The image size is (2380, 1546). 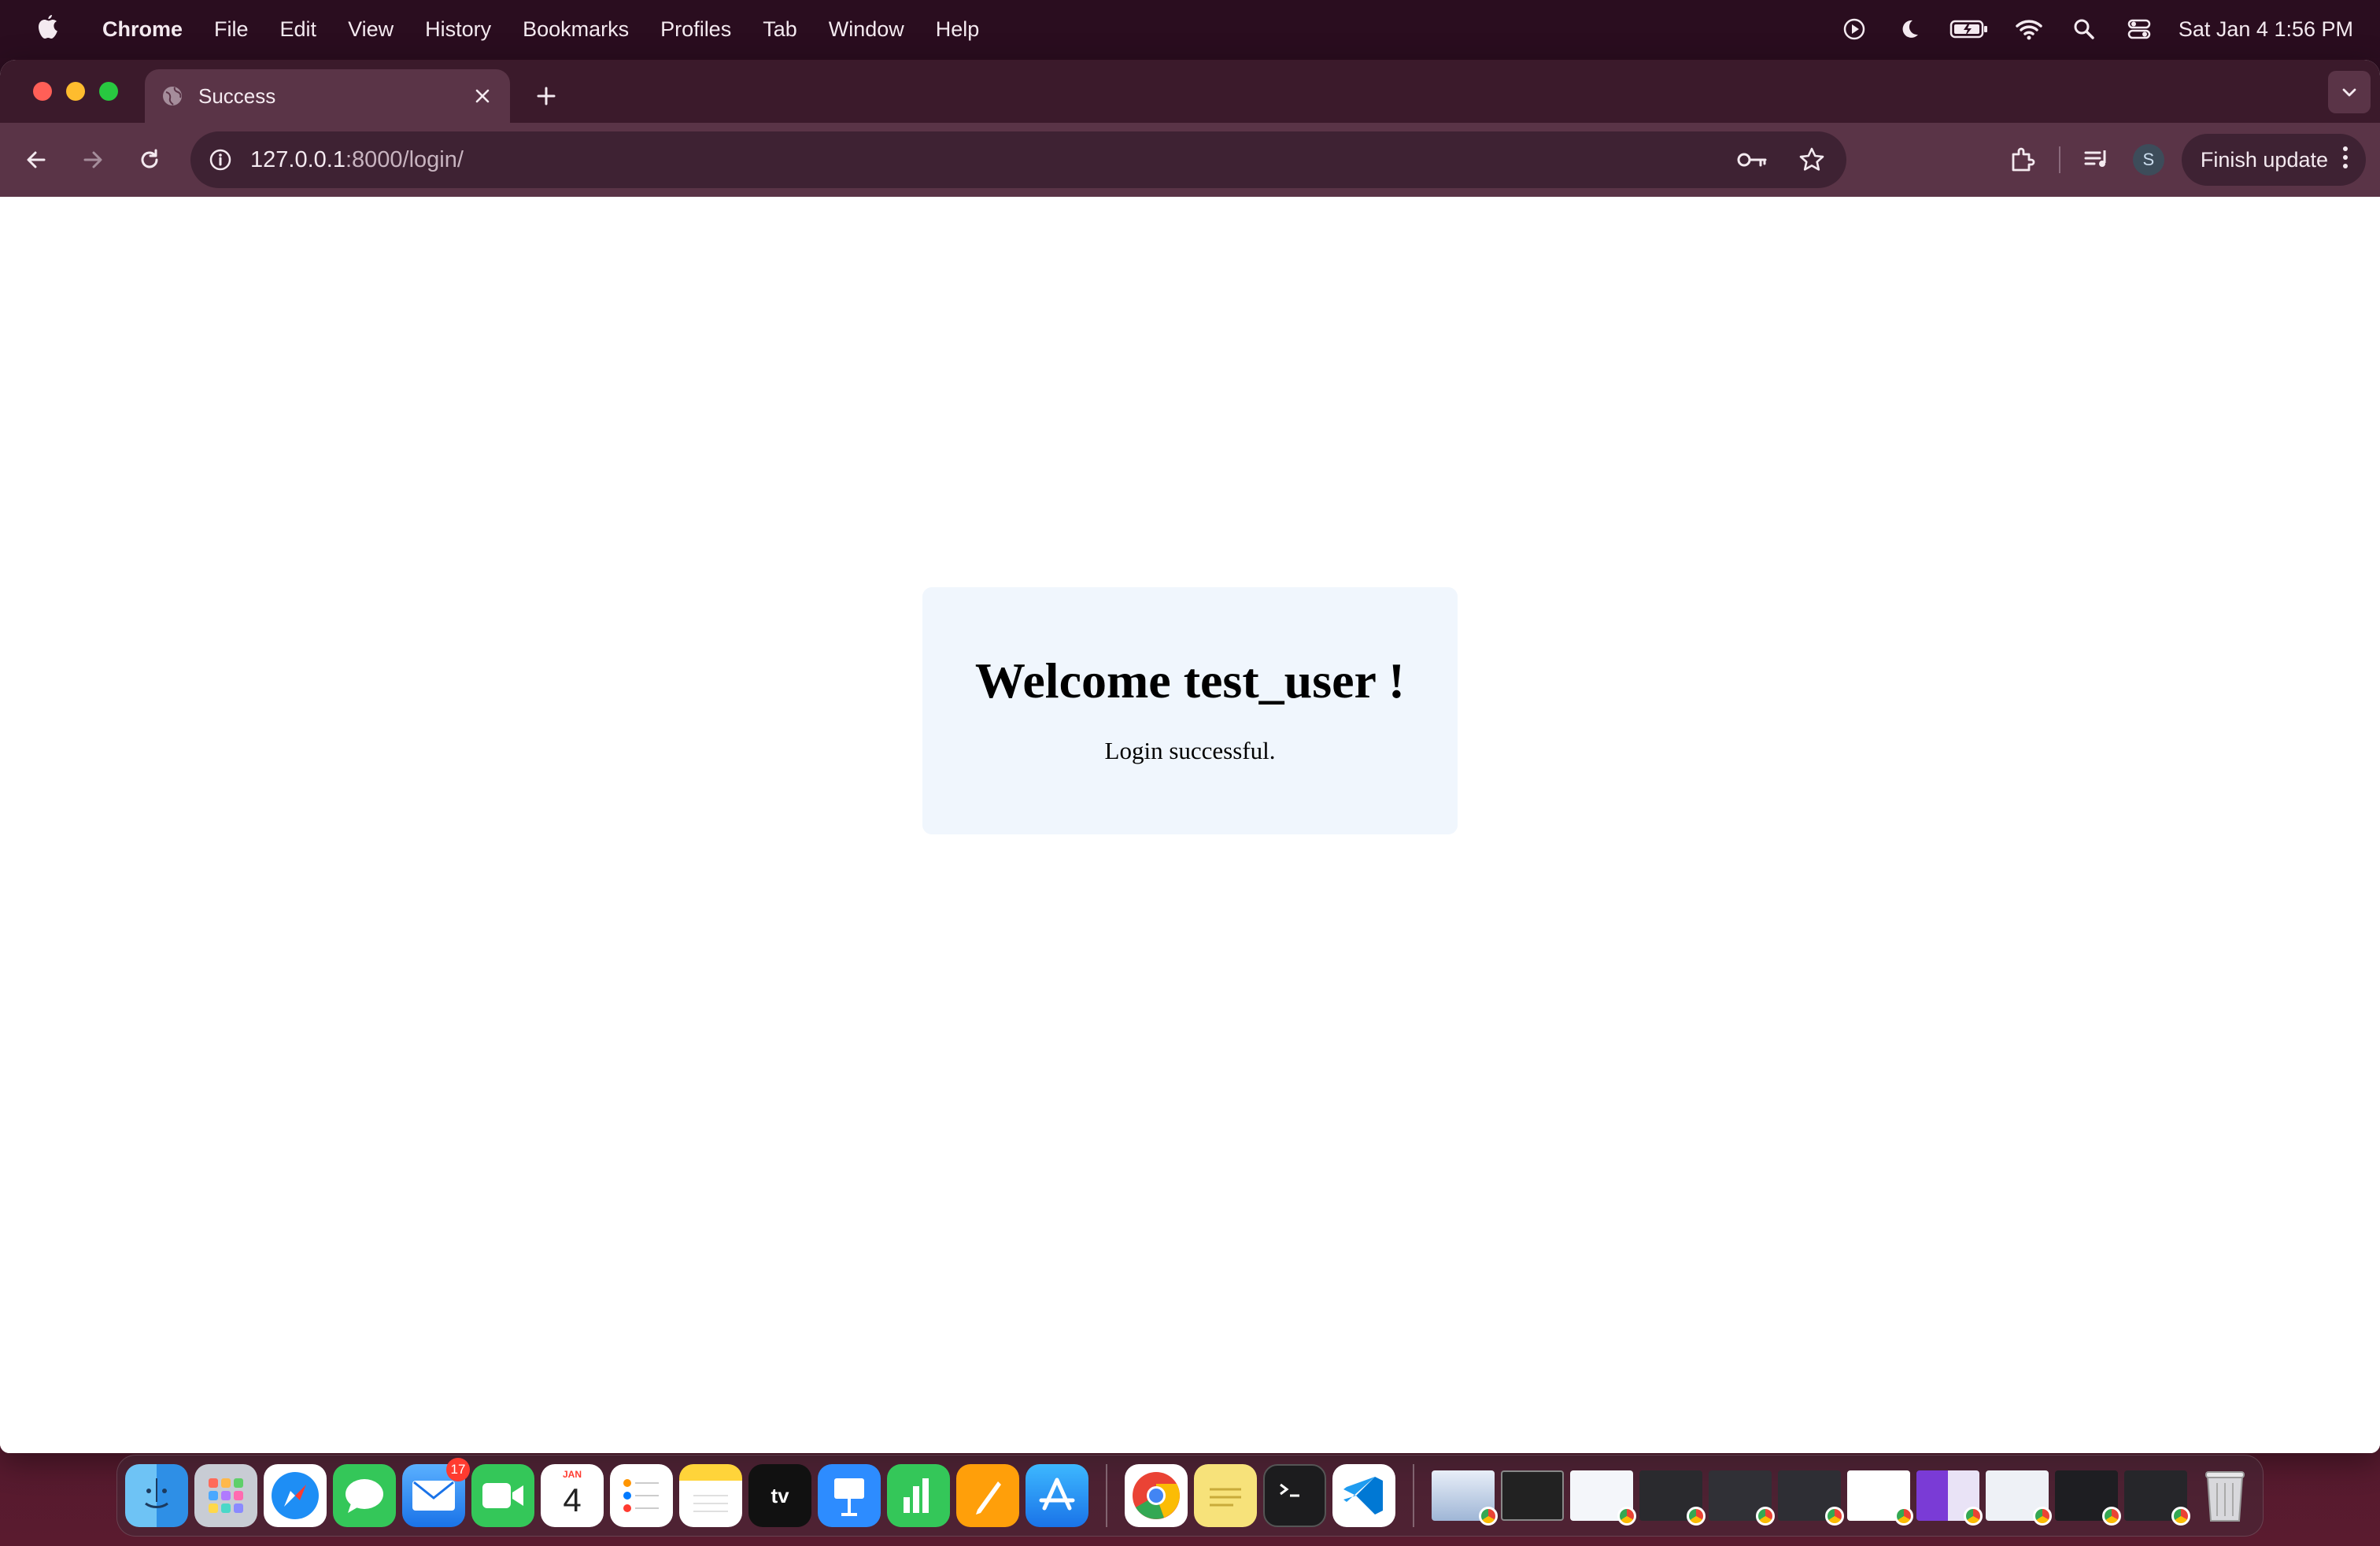 What do you see at coordinates (1752, 160) in the screenshot?
I see `password-key-icon` at bounding box center [1752, 160].